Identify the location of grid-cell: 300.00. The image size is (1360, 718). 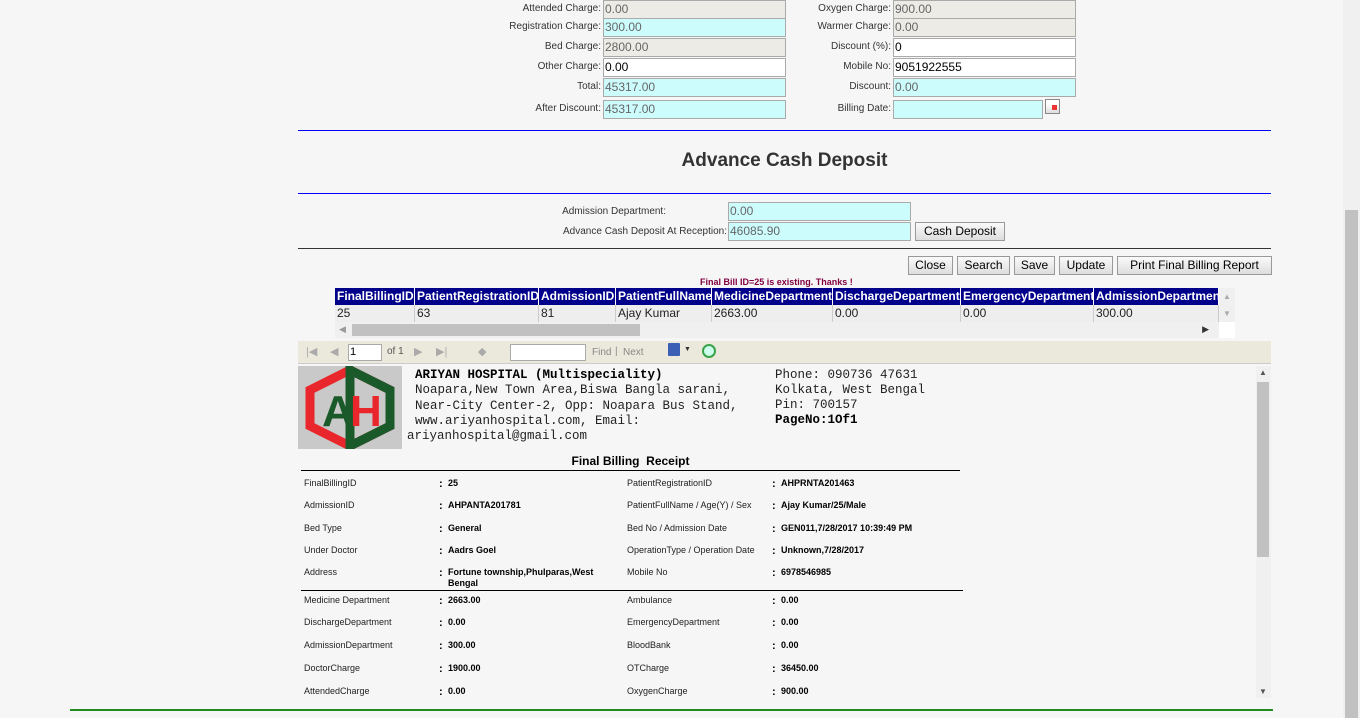
(1156, 313).